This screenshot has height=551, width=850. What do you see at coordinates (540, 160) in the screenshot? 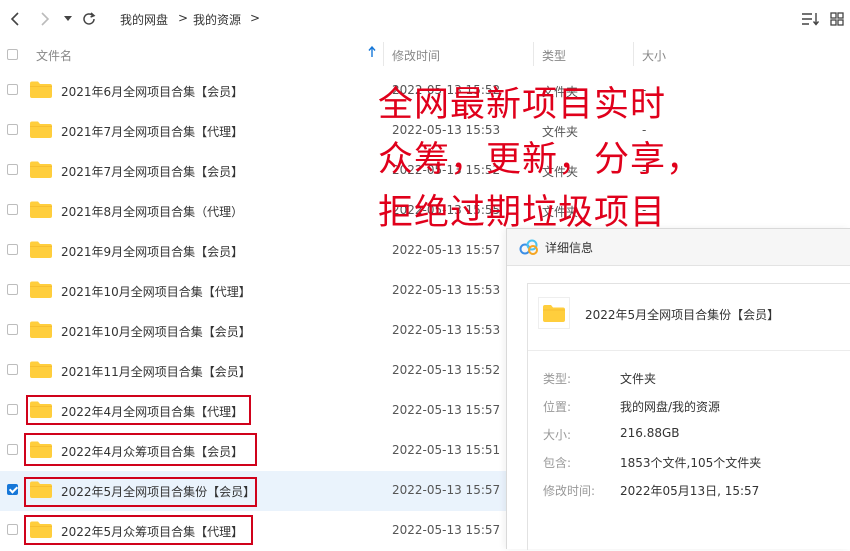
I see `overlay-text-line: 众筹，更新，分享，` at bounding box center [540, 160].